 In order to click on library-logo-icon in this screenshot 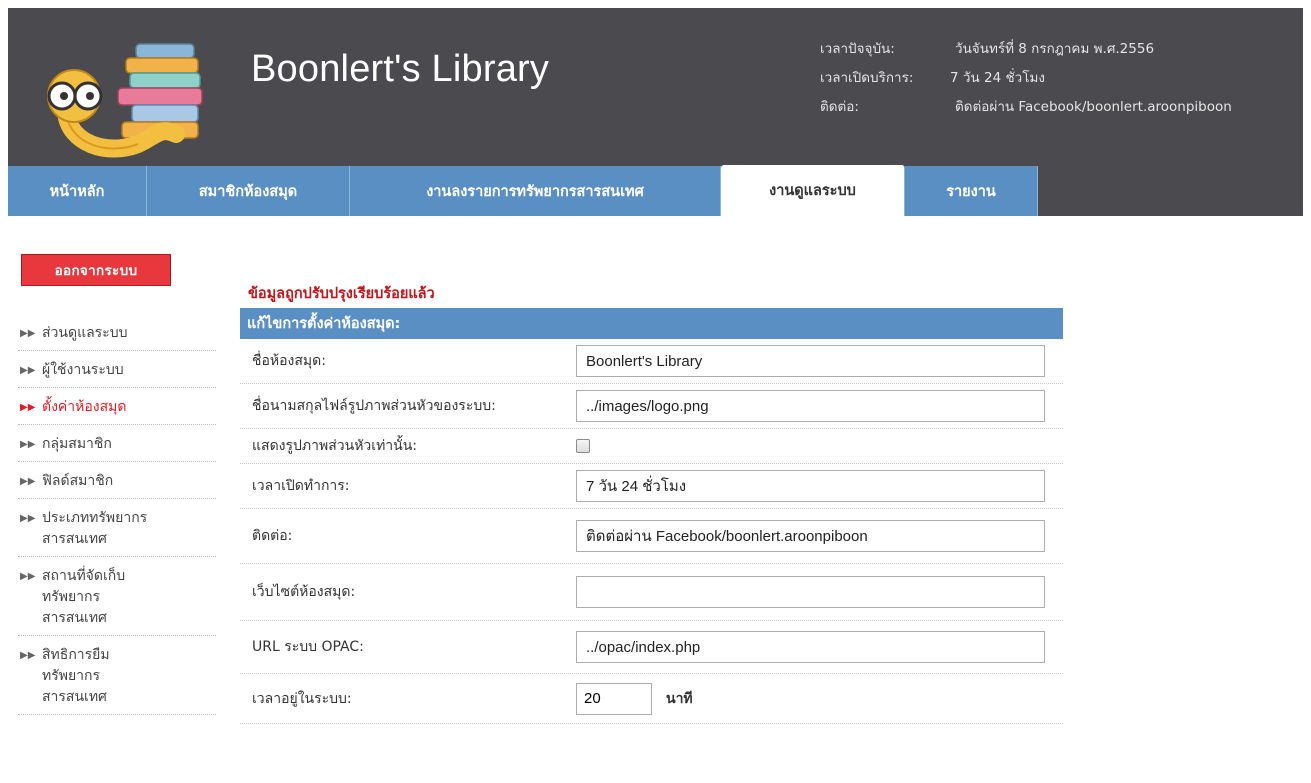, I will do `click(125, 100)`.